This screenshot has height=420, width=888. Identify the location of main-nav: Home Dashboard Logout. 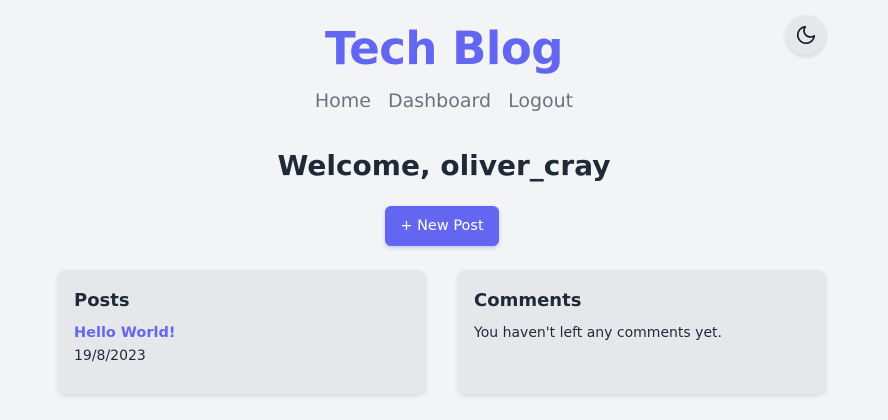
(444, 101).